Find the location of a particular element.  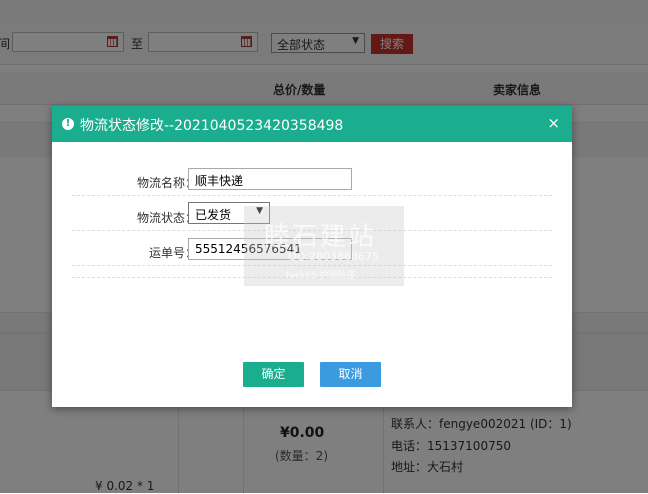

cancel-button: 取消 is located at coordinates (350, 374).